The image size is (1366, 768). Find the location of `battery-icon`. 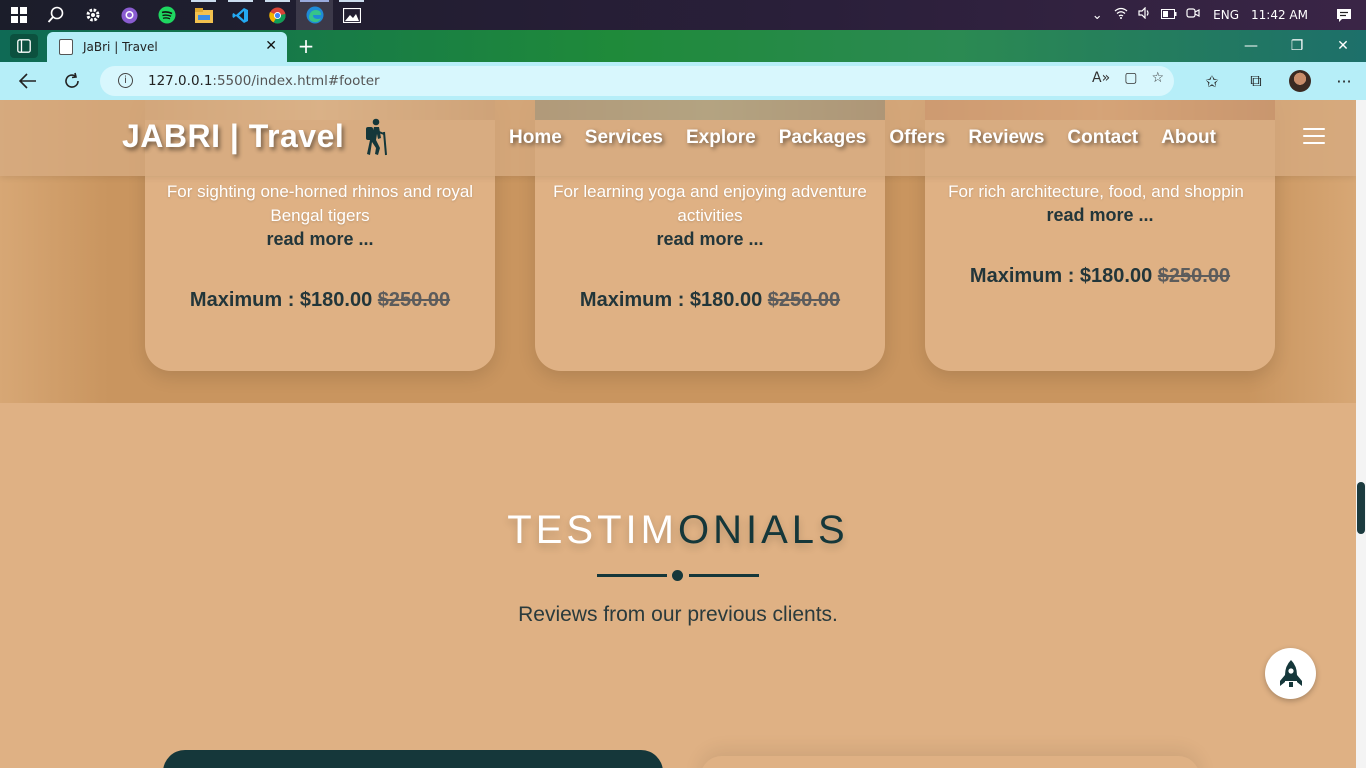

battery-icon is located at coordinates (1169, 15).